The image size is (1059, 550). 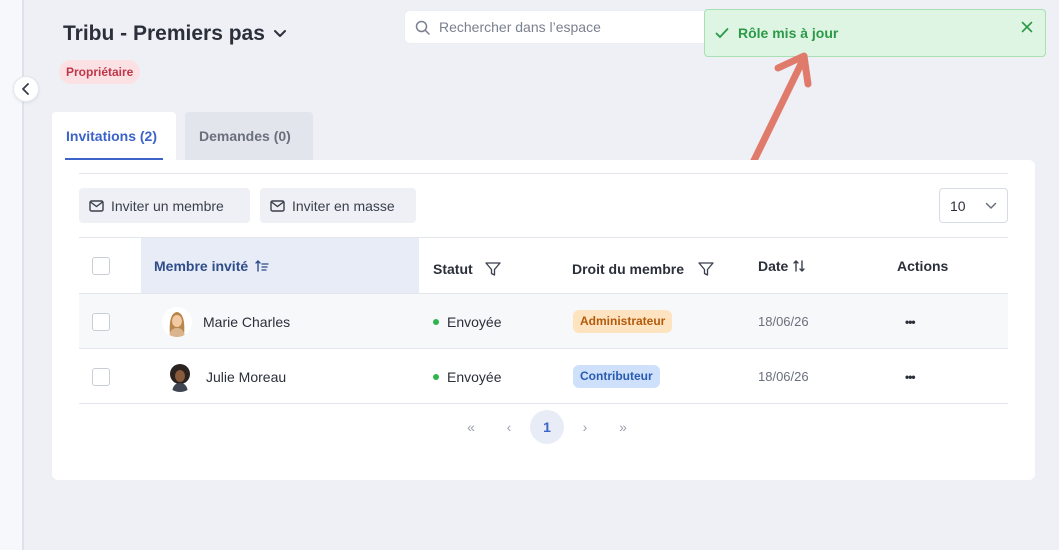 I want to click on select-all-checkbox, so click(x=101, y=266).